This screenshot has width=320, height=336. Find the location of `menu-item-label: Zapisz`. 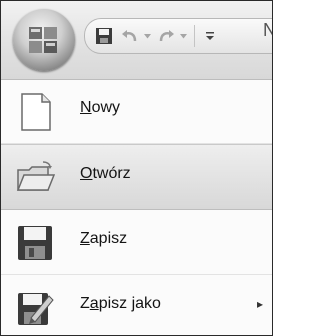

menu-item-label: Zapisz is located at coordinates (104, 238).